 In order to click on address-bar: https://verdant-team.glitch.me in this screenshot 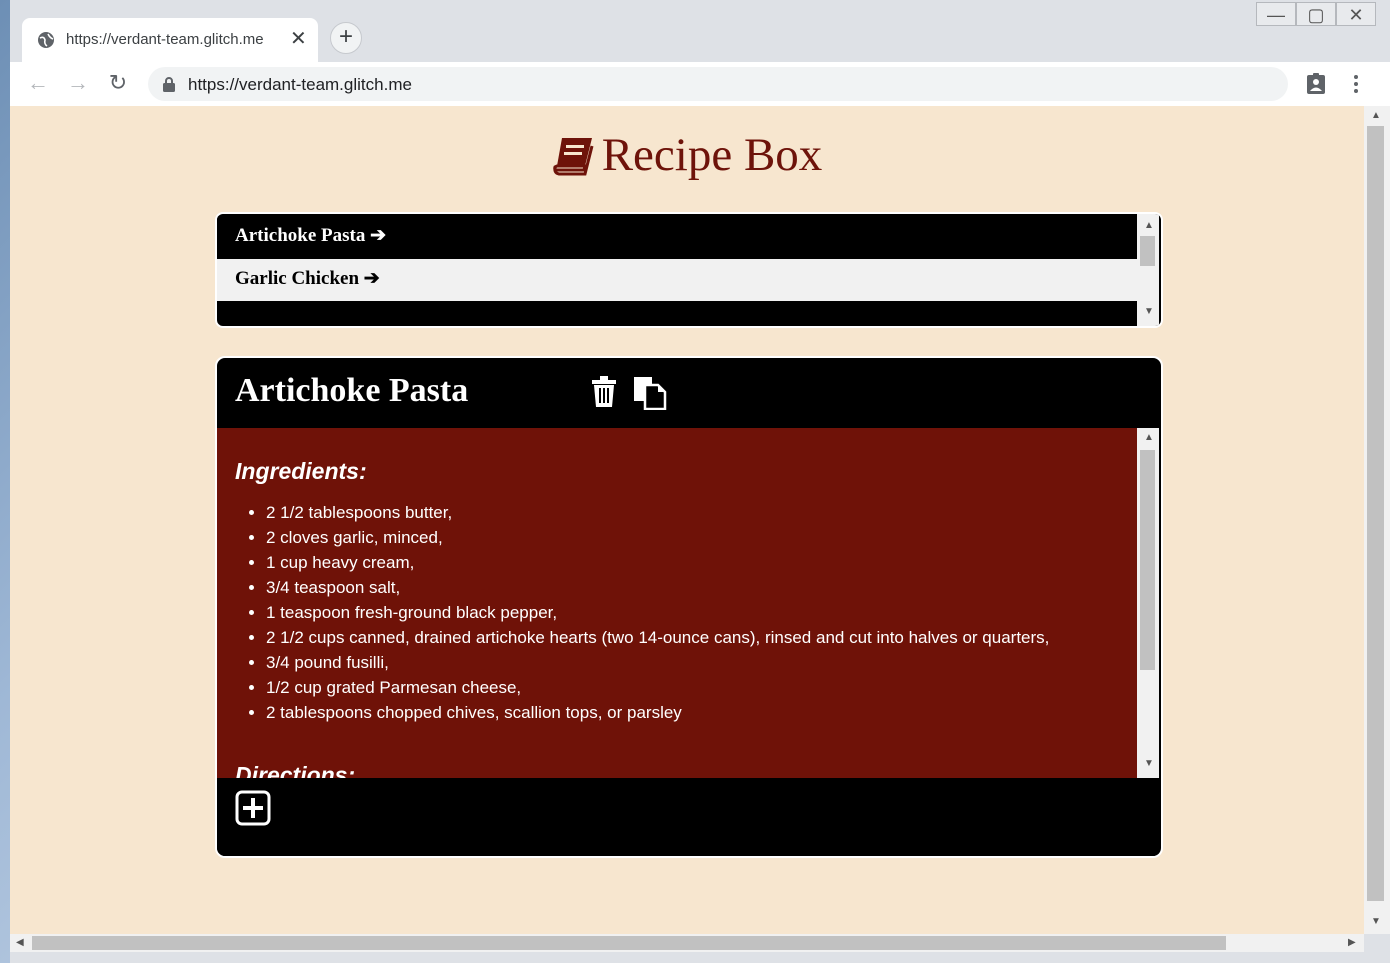, I will do `click(718, 84)`.